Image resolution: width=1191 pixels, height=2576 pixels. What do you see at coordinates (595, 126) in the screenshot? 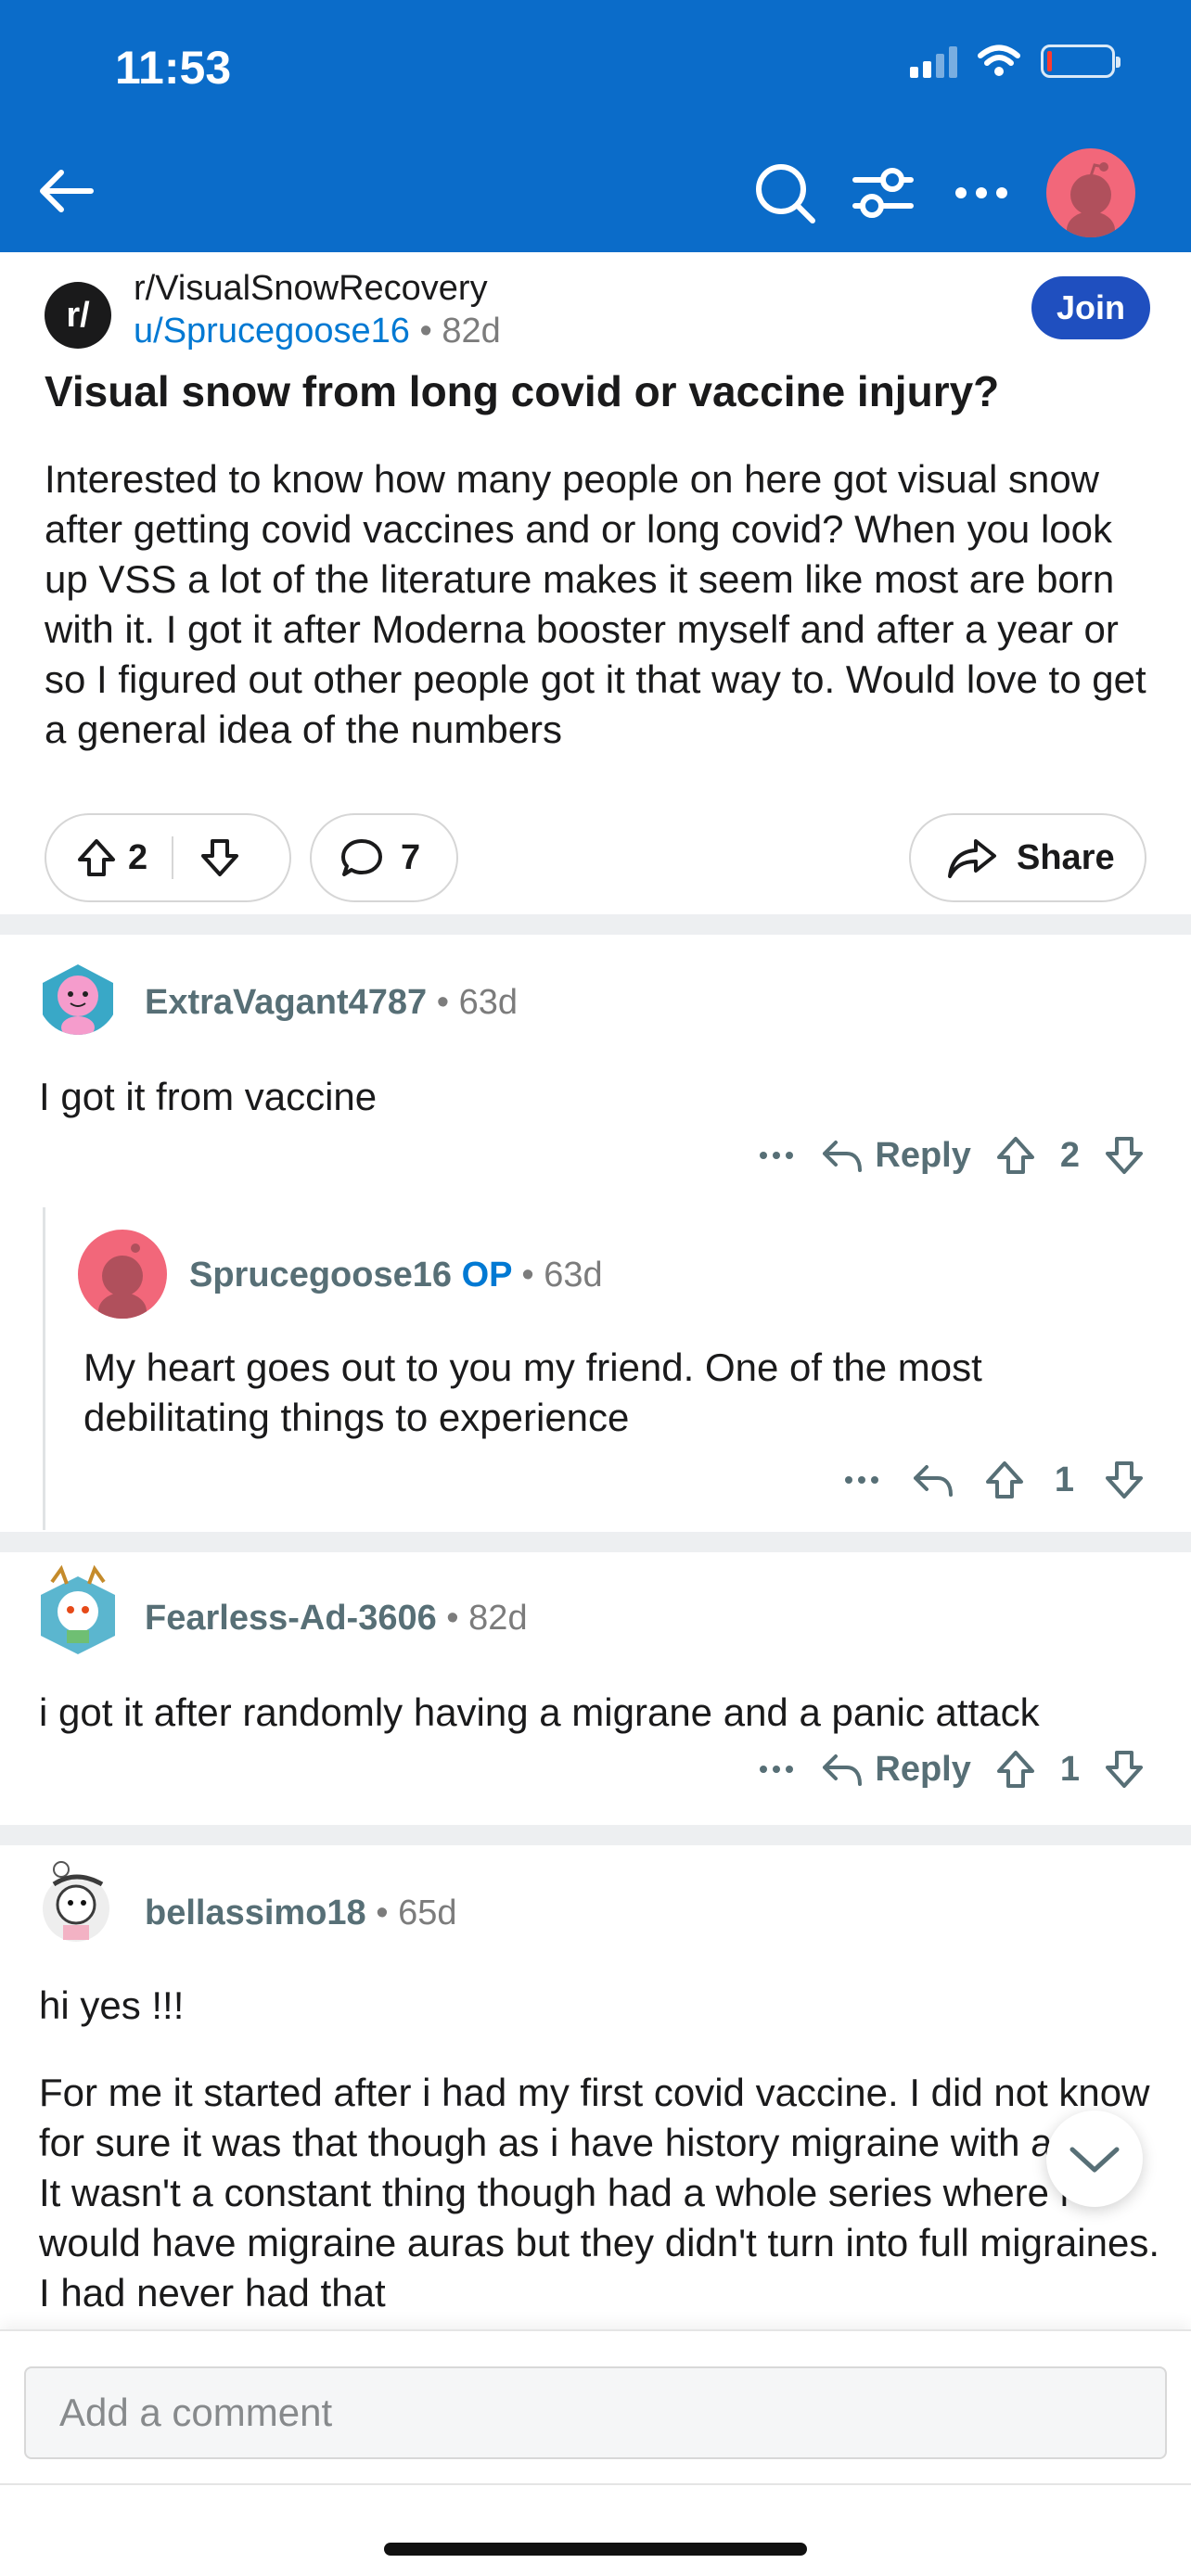
I see `top-bar: 11:53` at bounding box center [595, 126].